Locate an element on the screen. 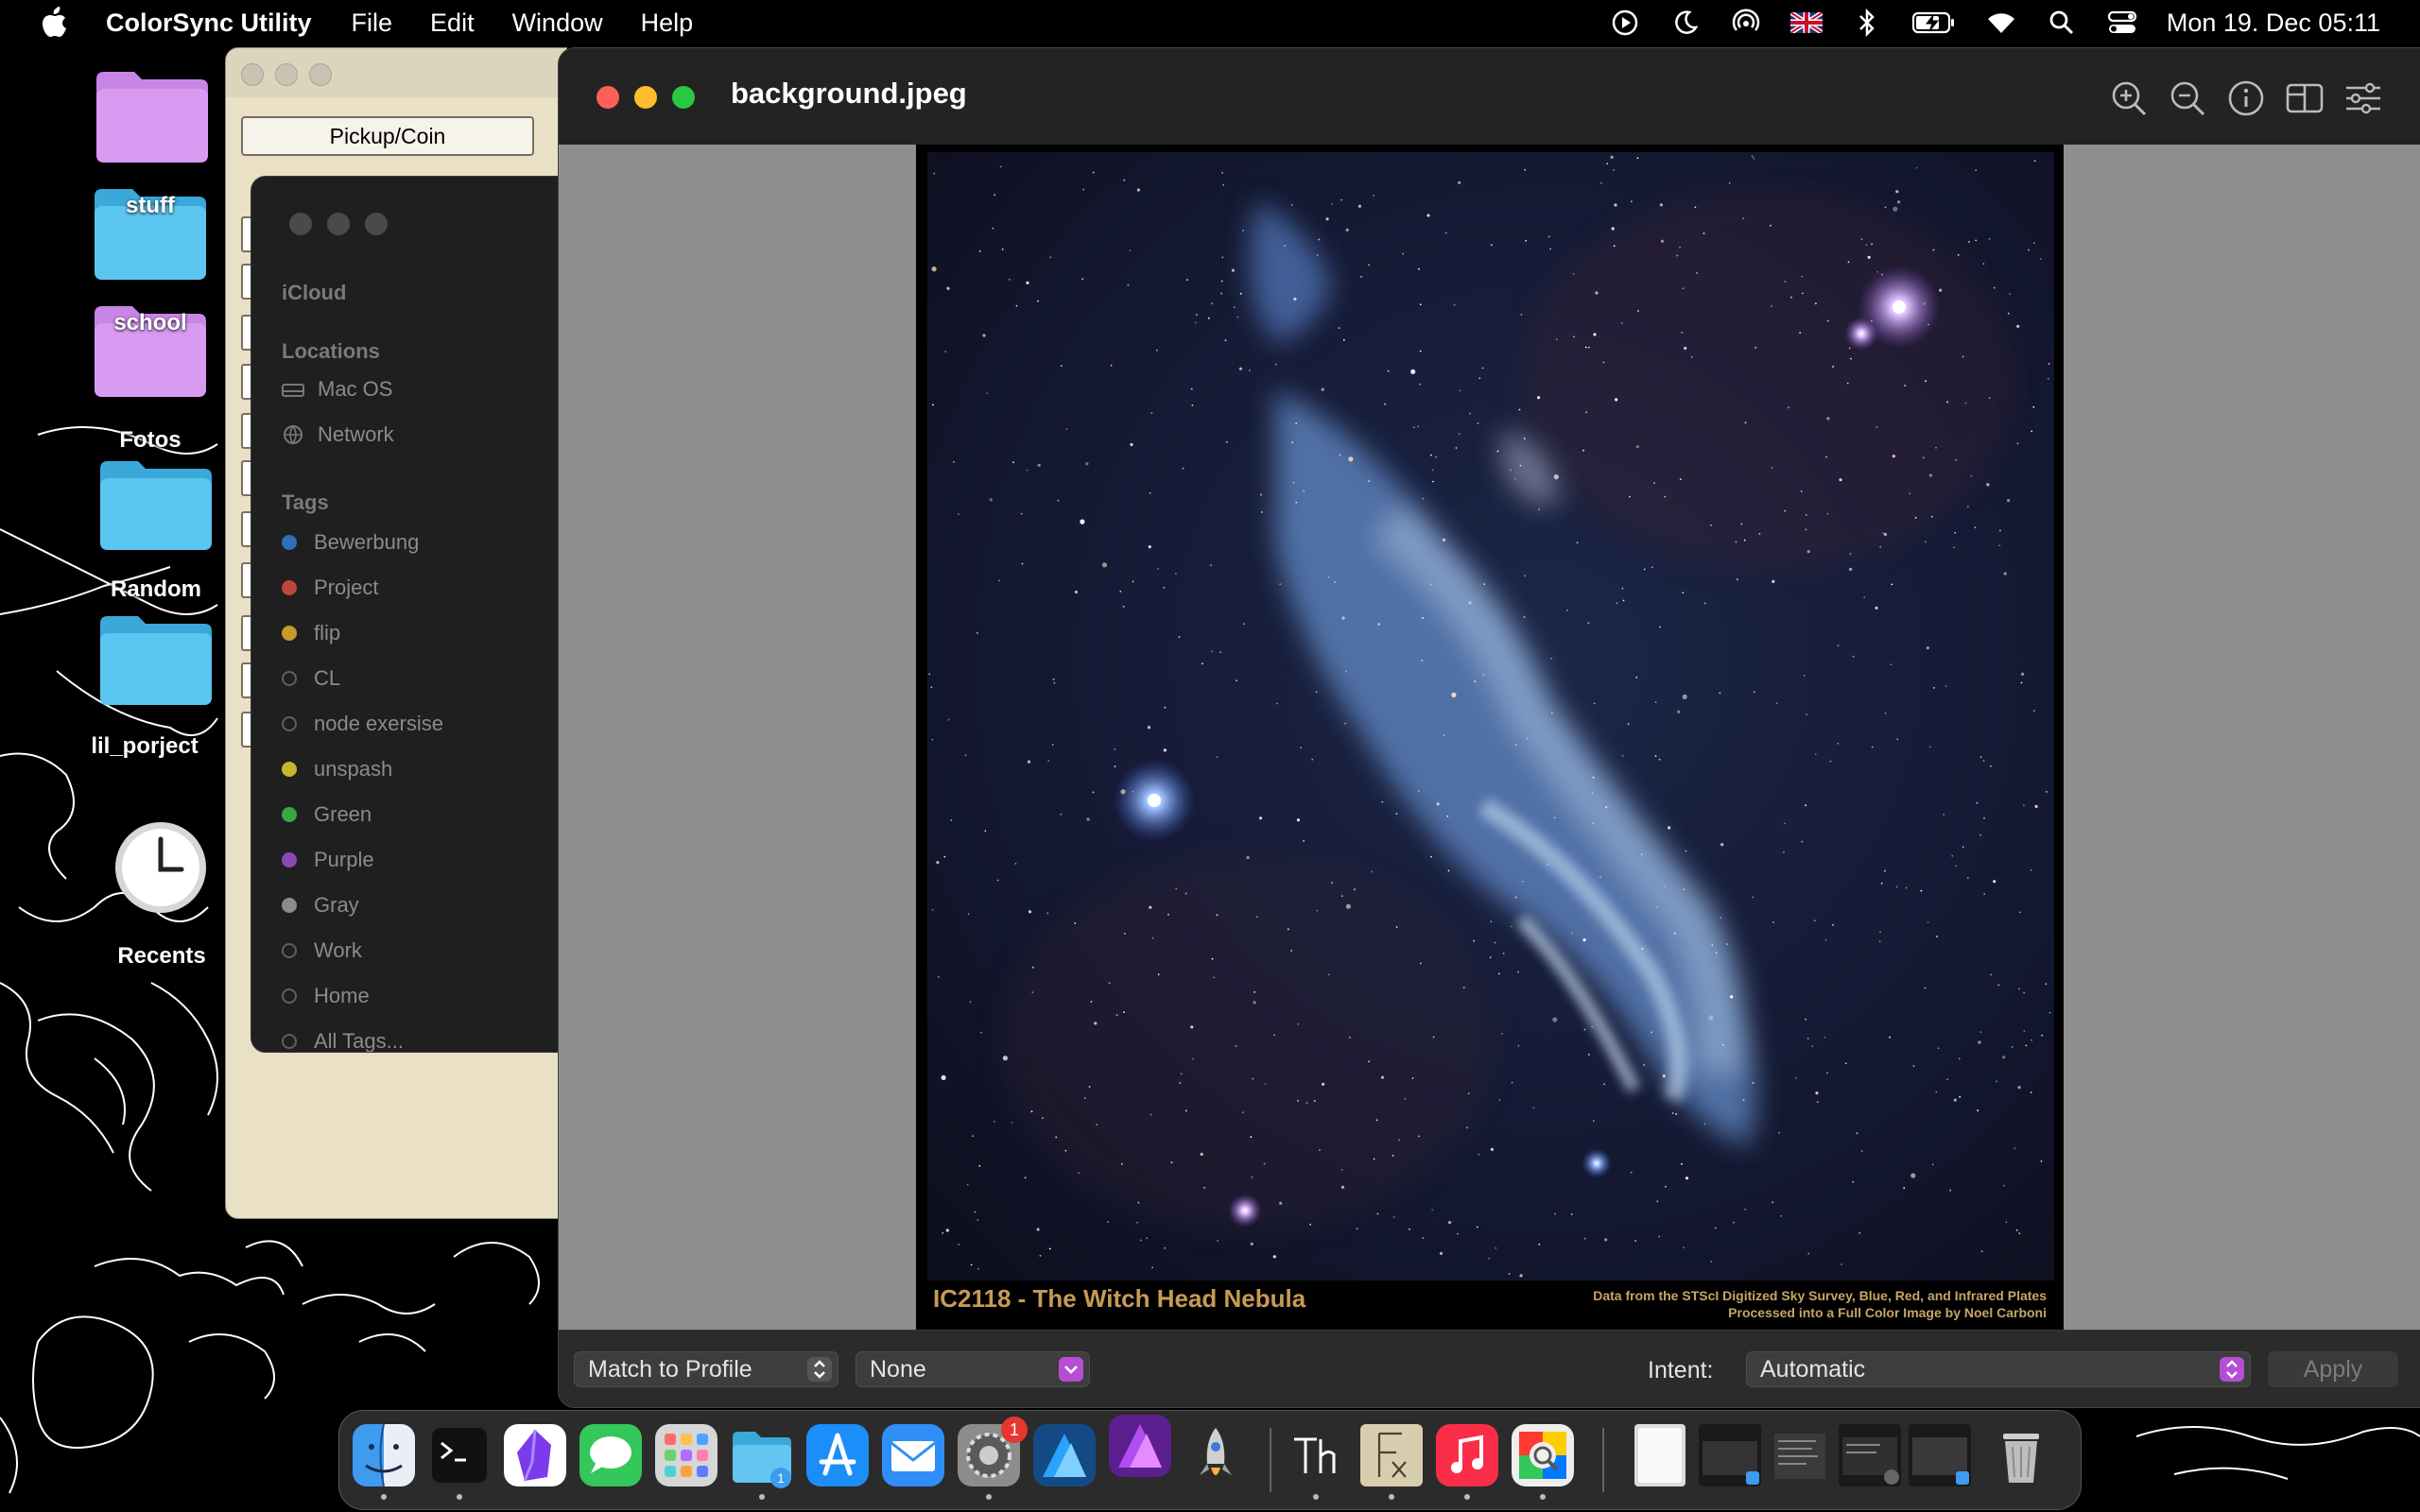 The height and width of the screenshot is (1512, 2420). sidebar-item-network: Network is located at coordinates (338, 434).